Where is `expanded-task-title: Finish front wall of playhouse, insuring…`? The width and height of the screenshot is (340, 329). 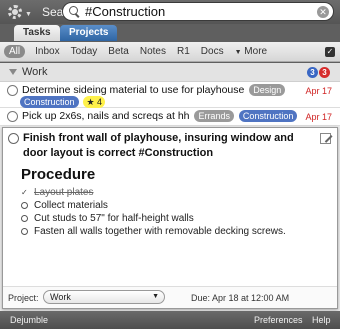 expanded-task-title: Finish front wall of playhouse, insuring… is located at coordinates (168, 146).